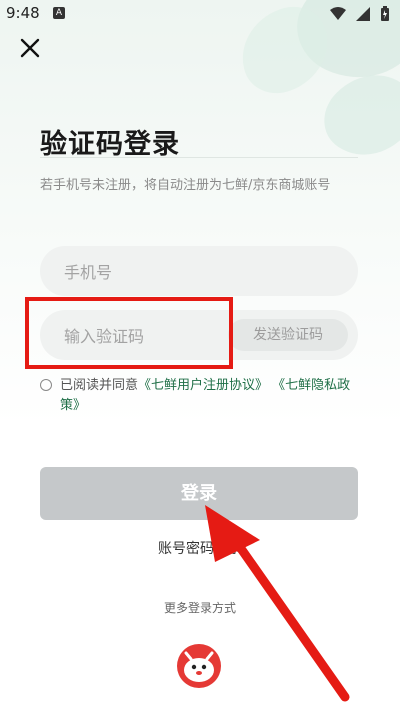  What do you see at coordinates (200, 548) in the screenshot?
I see `password-login-link: 账号密码登录` at bounding box center [200, 548].